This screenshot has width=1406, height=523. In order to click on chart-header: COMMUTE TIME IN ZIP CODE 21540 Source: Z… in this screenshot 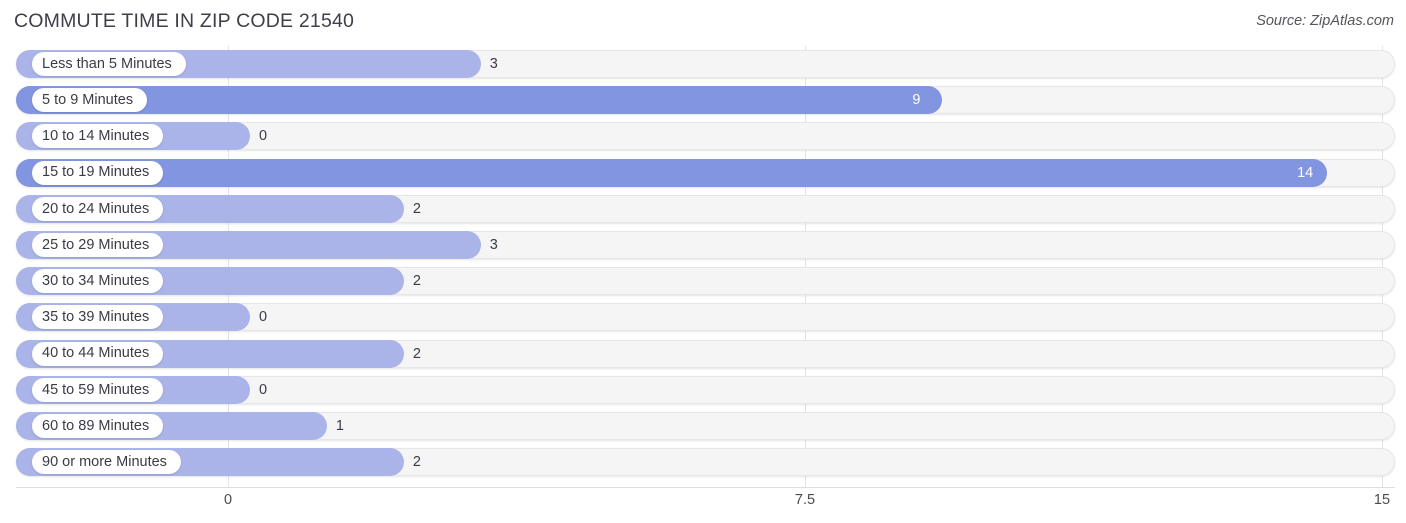, I will do `click(703, 23)`.